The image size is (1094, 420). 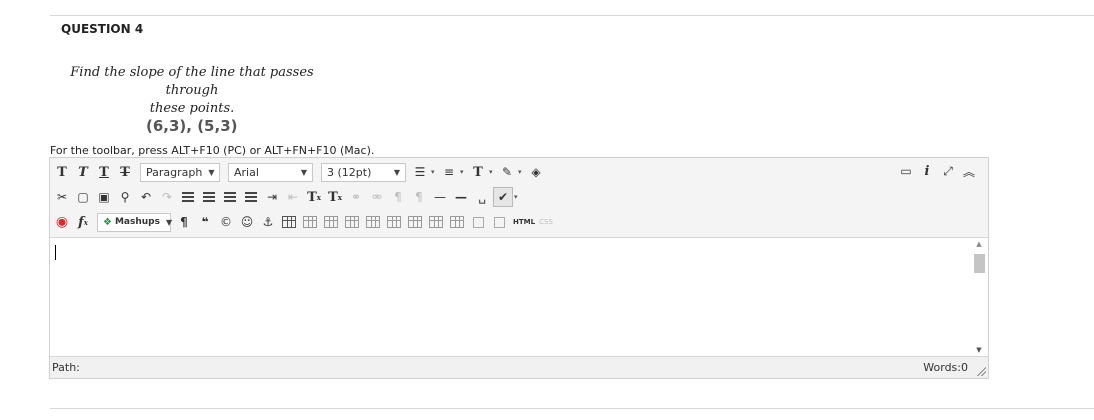 What do you see at coordinates (293, 197) in the screenshot?
I see `outdent-icon: ⇤` at bounding box center [293, 197].